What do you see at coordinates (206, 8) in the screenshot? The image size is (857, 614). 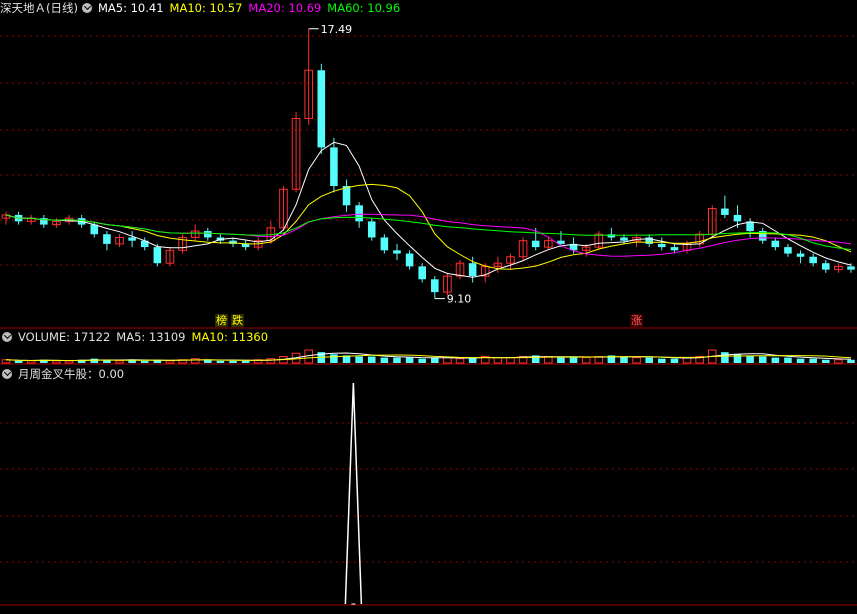 I see `ma10-label: MA10: 10.57` at bounding box center [206, 8].